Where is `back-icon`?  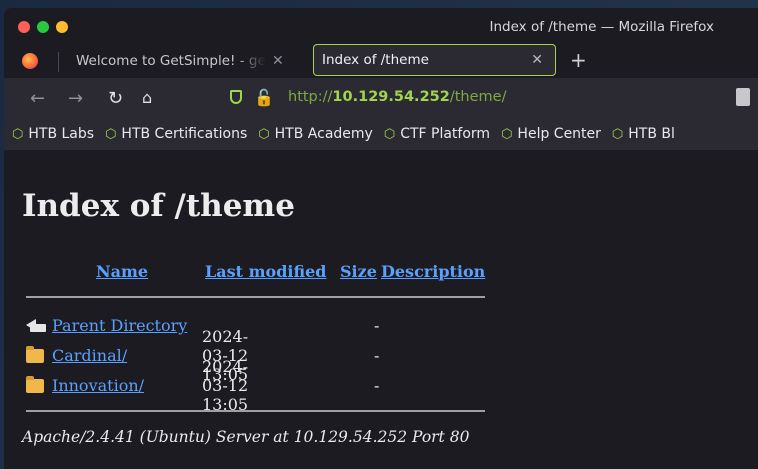 back-icon is located at coordinates (37, 325).